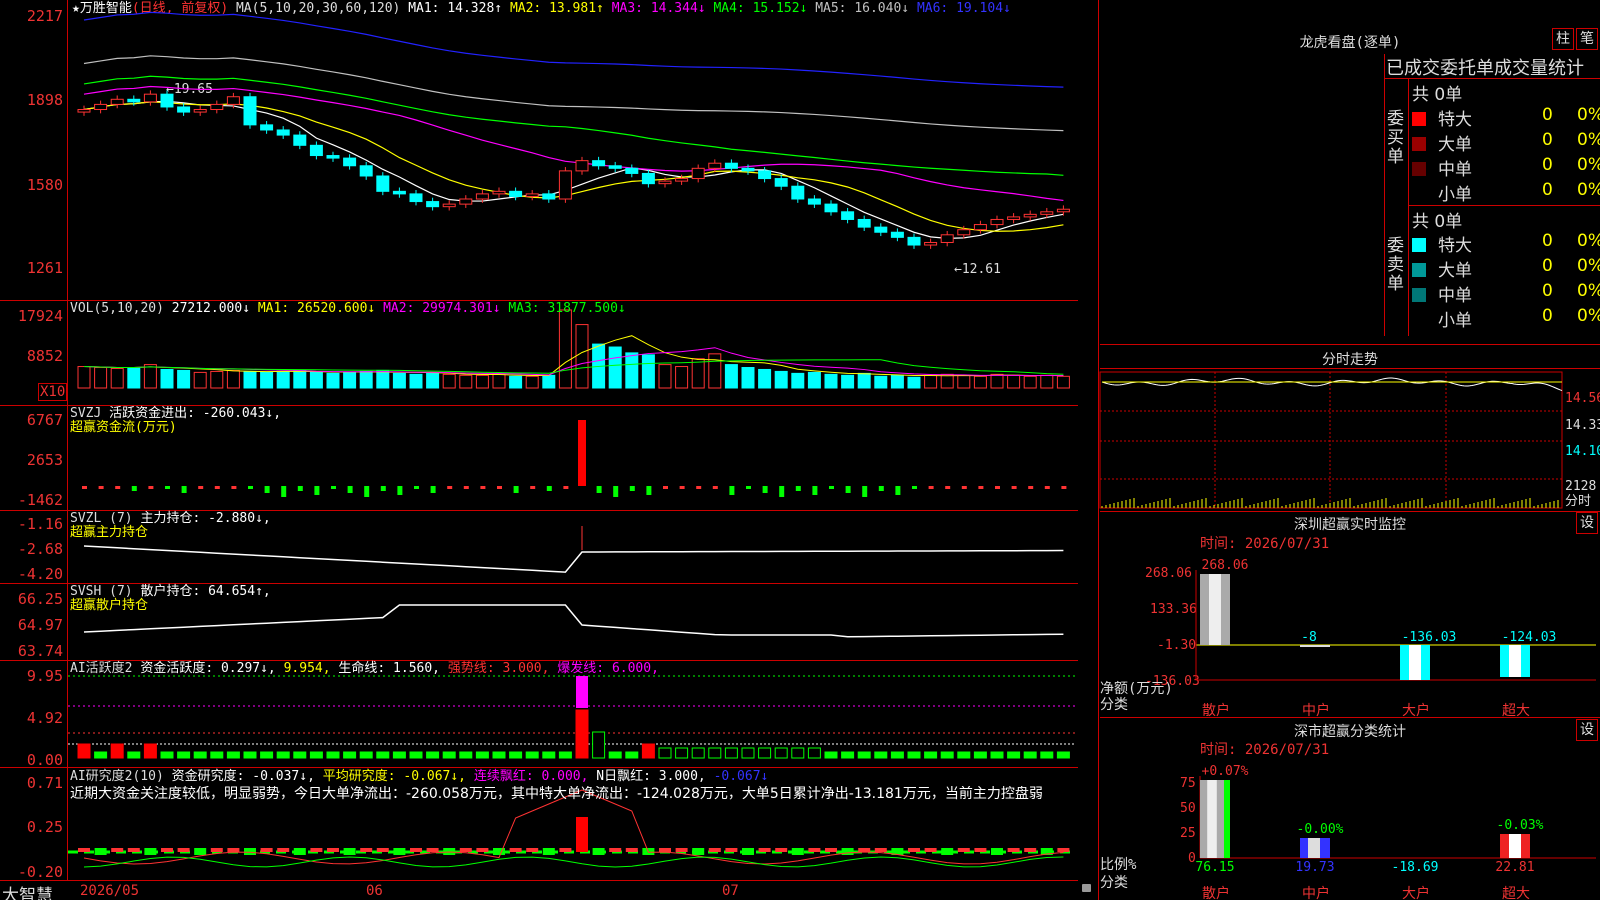  I want to click on intraday-frame, so click(1331, 440).